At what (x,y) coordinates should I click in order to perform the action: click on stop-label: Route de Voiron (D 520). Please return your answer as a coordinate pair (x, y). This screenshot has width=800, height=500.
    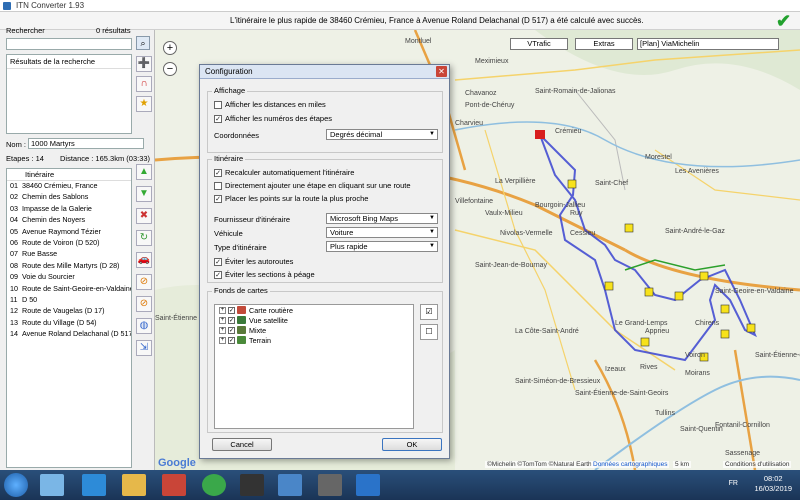
    Looking at the image, I should click on (61, 242).